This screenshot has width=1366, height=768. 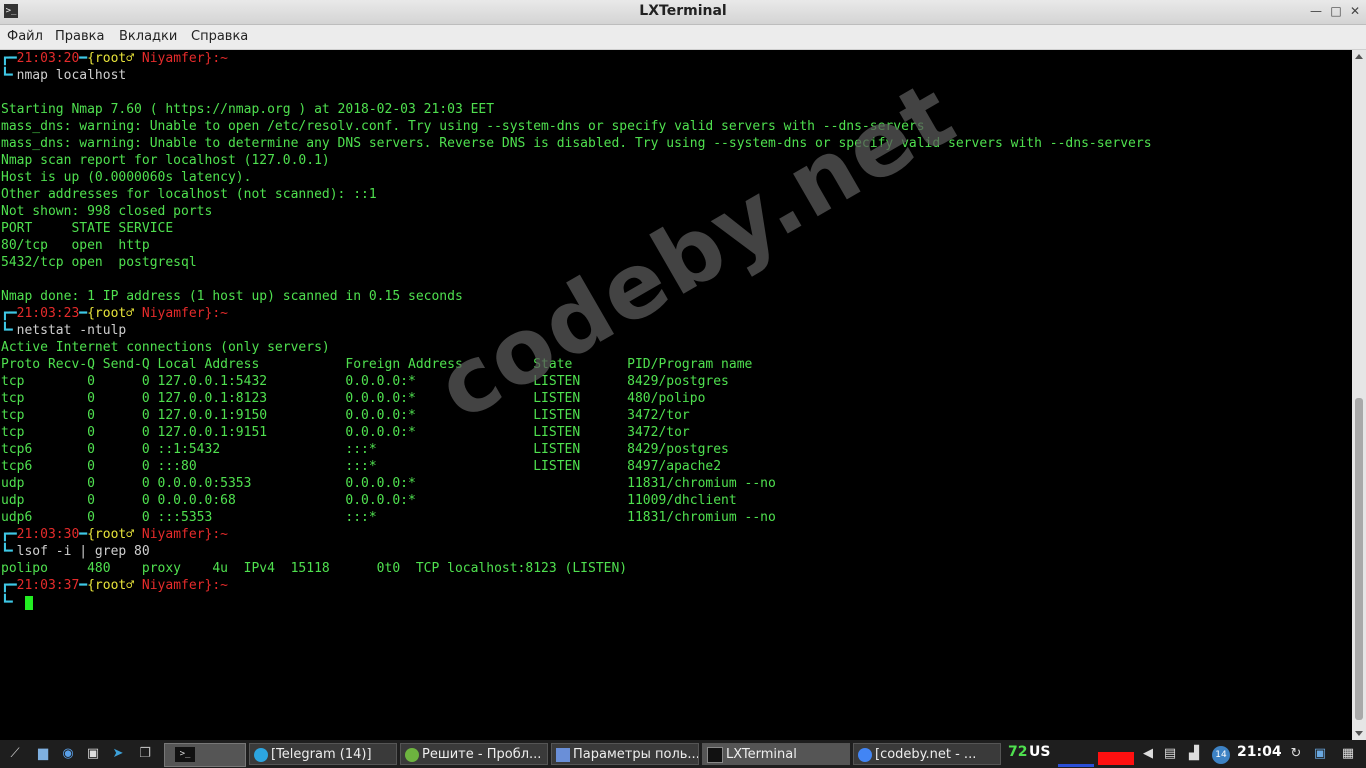 What do you see at coordinates (361, 466) in the screenshot?
I see `output-line: tcp6 0 0 :::80 :::* LISTEN 8497/apache2` at bounding box center [361, 466].